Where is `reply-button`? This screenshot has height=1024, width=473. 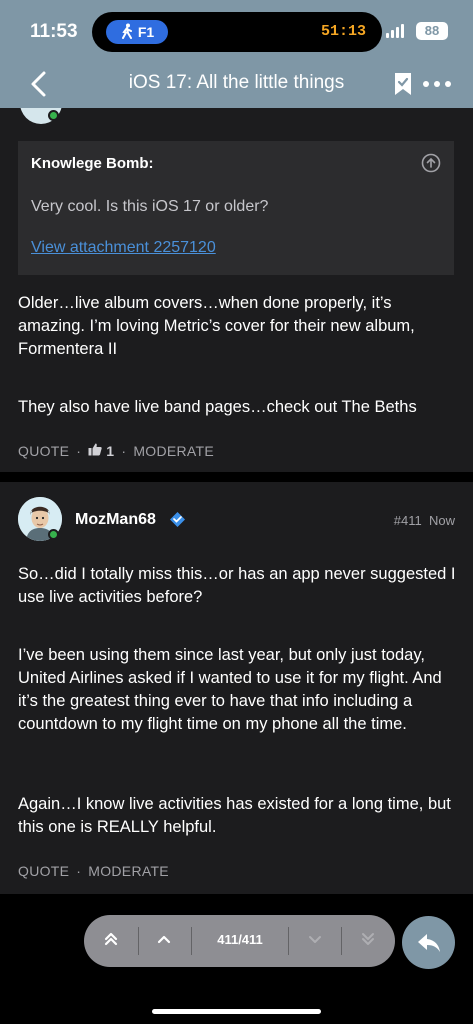 reply-button is located at coordinates (428, 942).